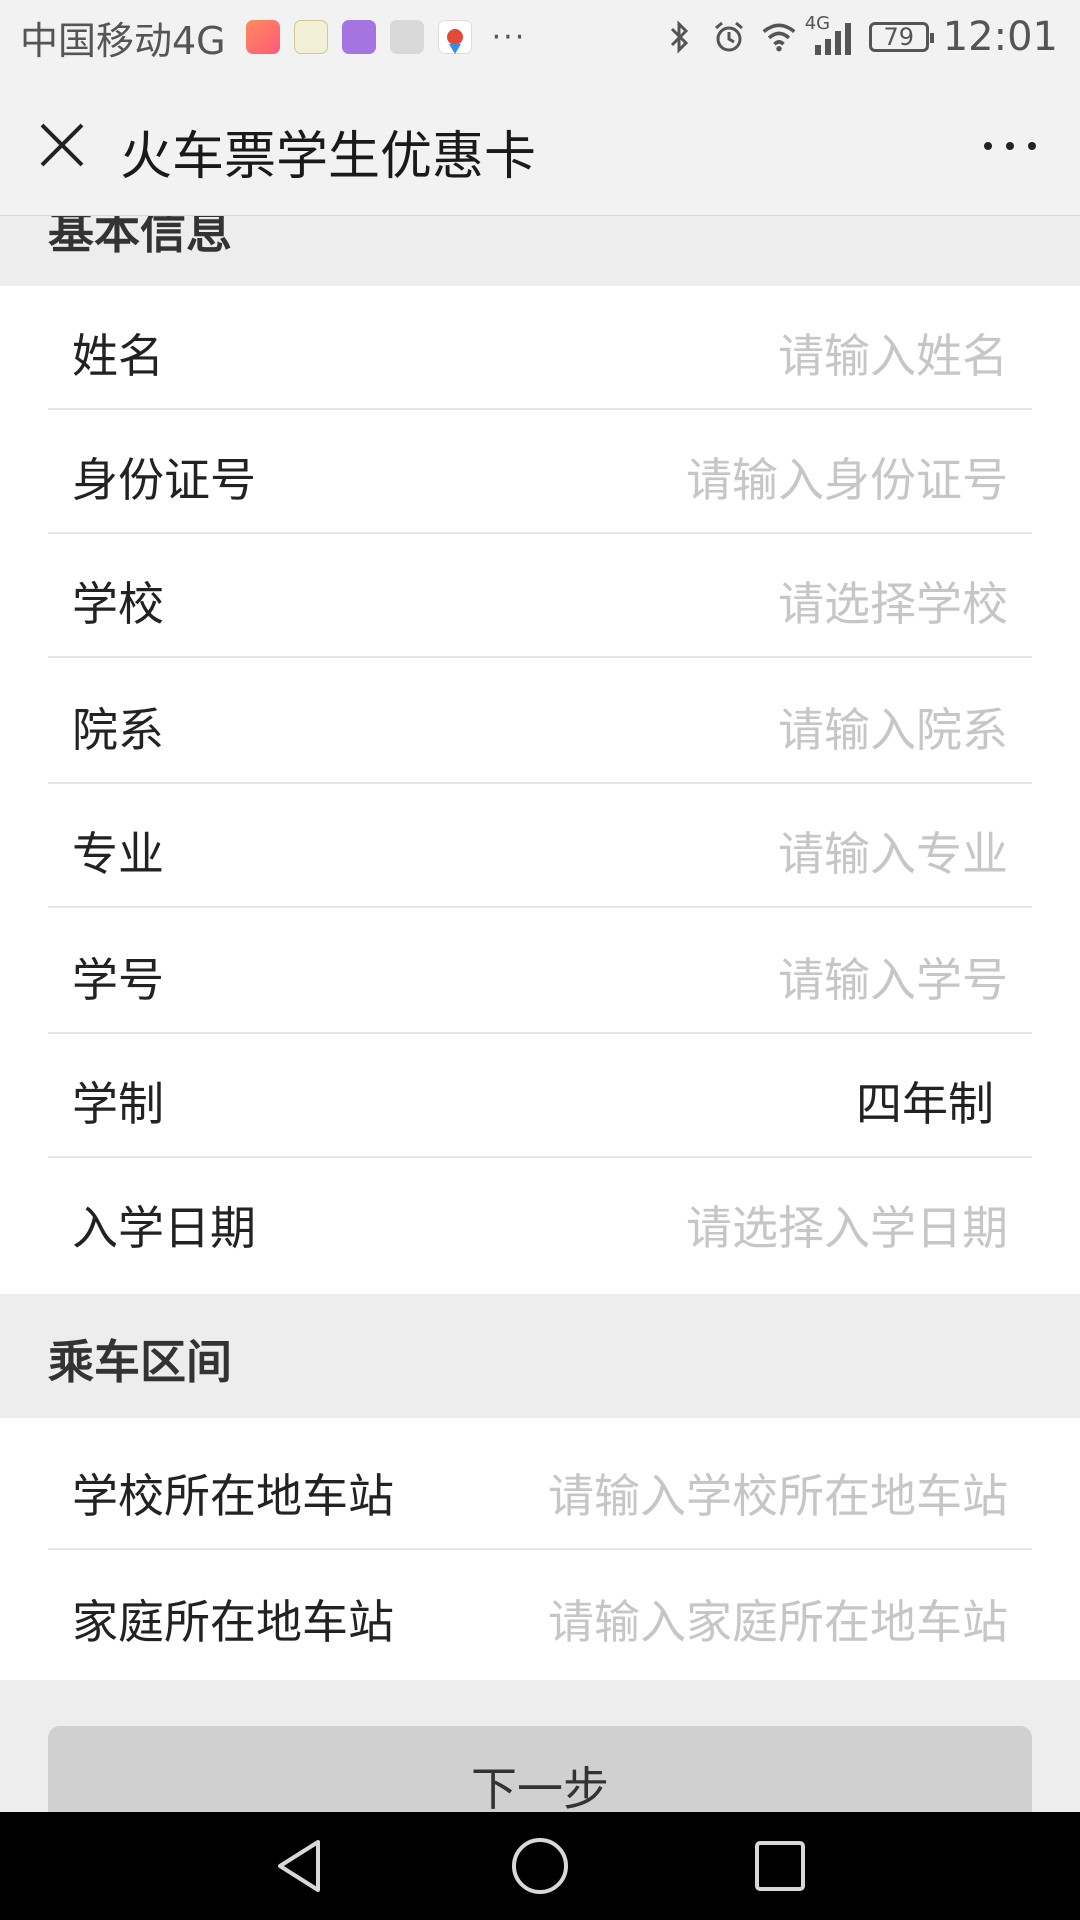 The height and width of the screenshot is (1920, 1080). I want to click on field-name: 姓名 请输入姓名, so click(540, 348).